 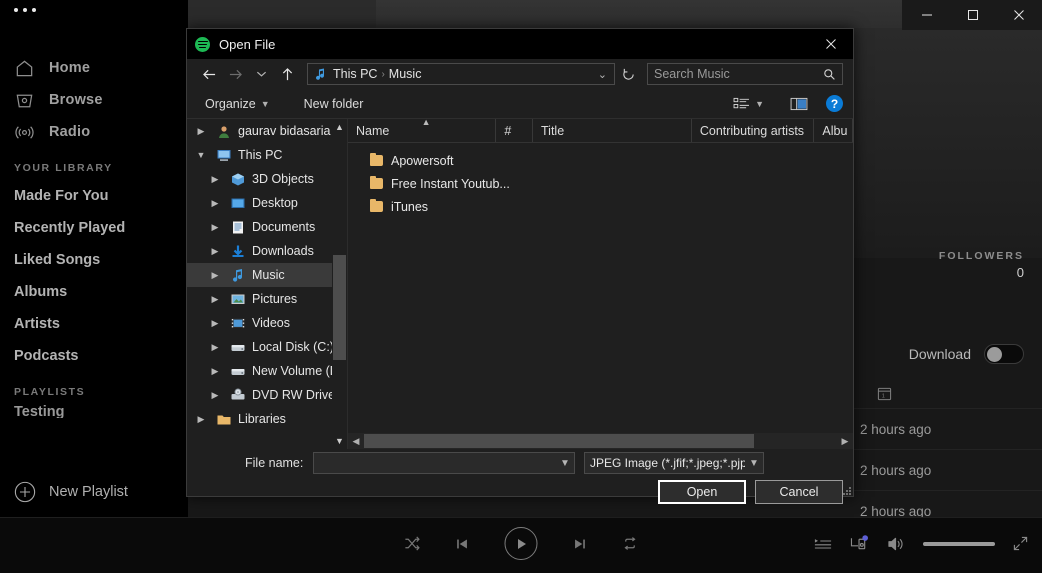 What do you see at coordinates (927, 15) in the screenshot?
I see `minimize-icon` at bounding box center [927, 15].